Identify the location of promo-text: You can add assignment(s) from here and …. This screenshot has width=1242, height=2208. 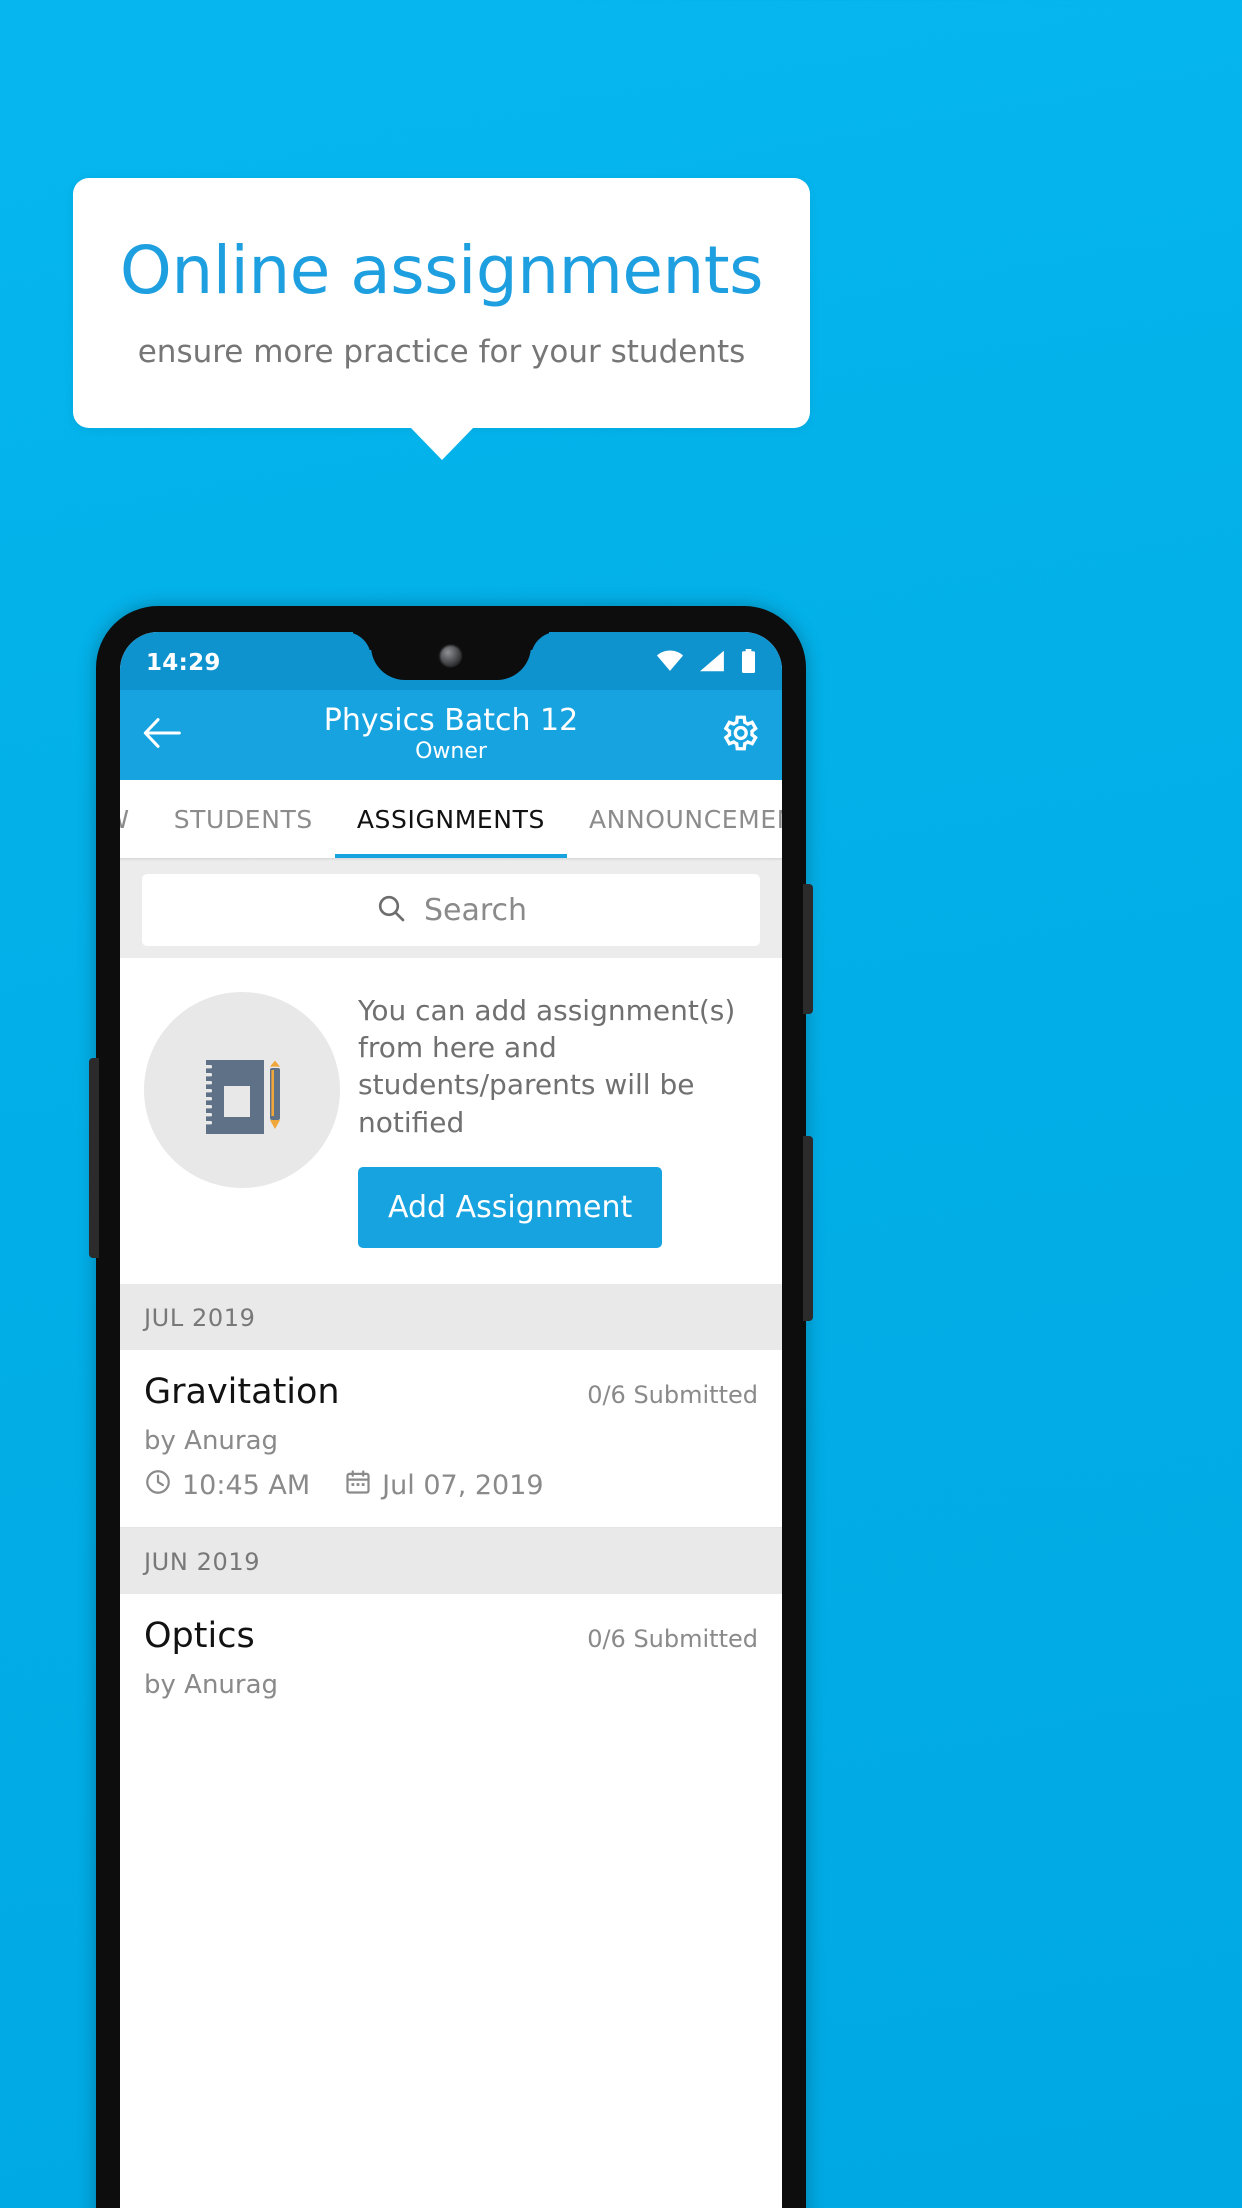
(547, 1066).